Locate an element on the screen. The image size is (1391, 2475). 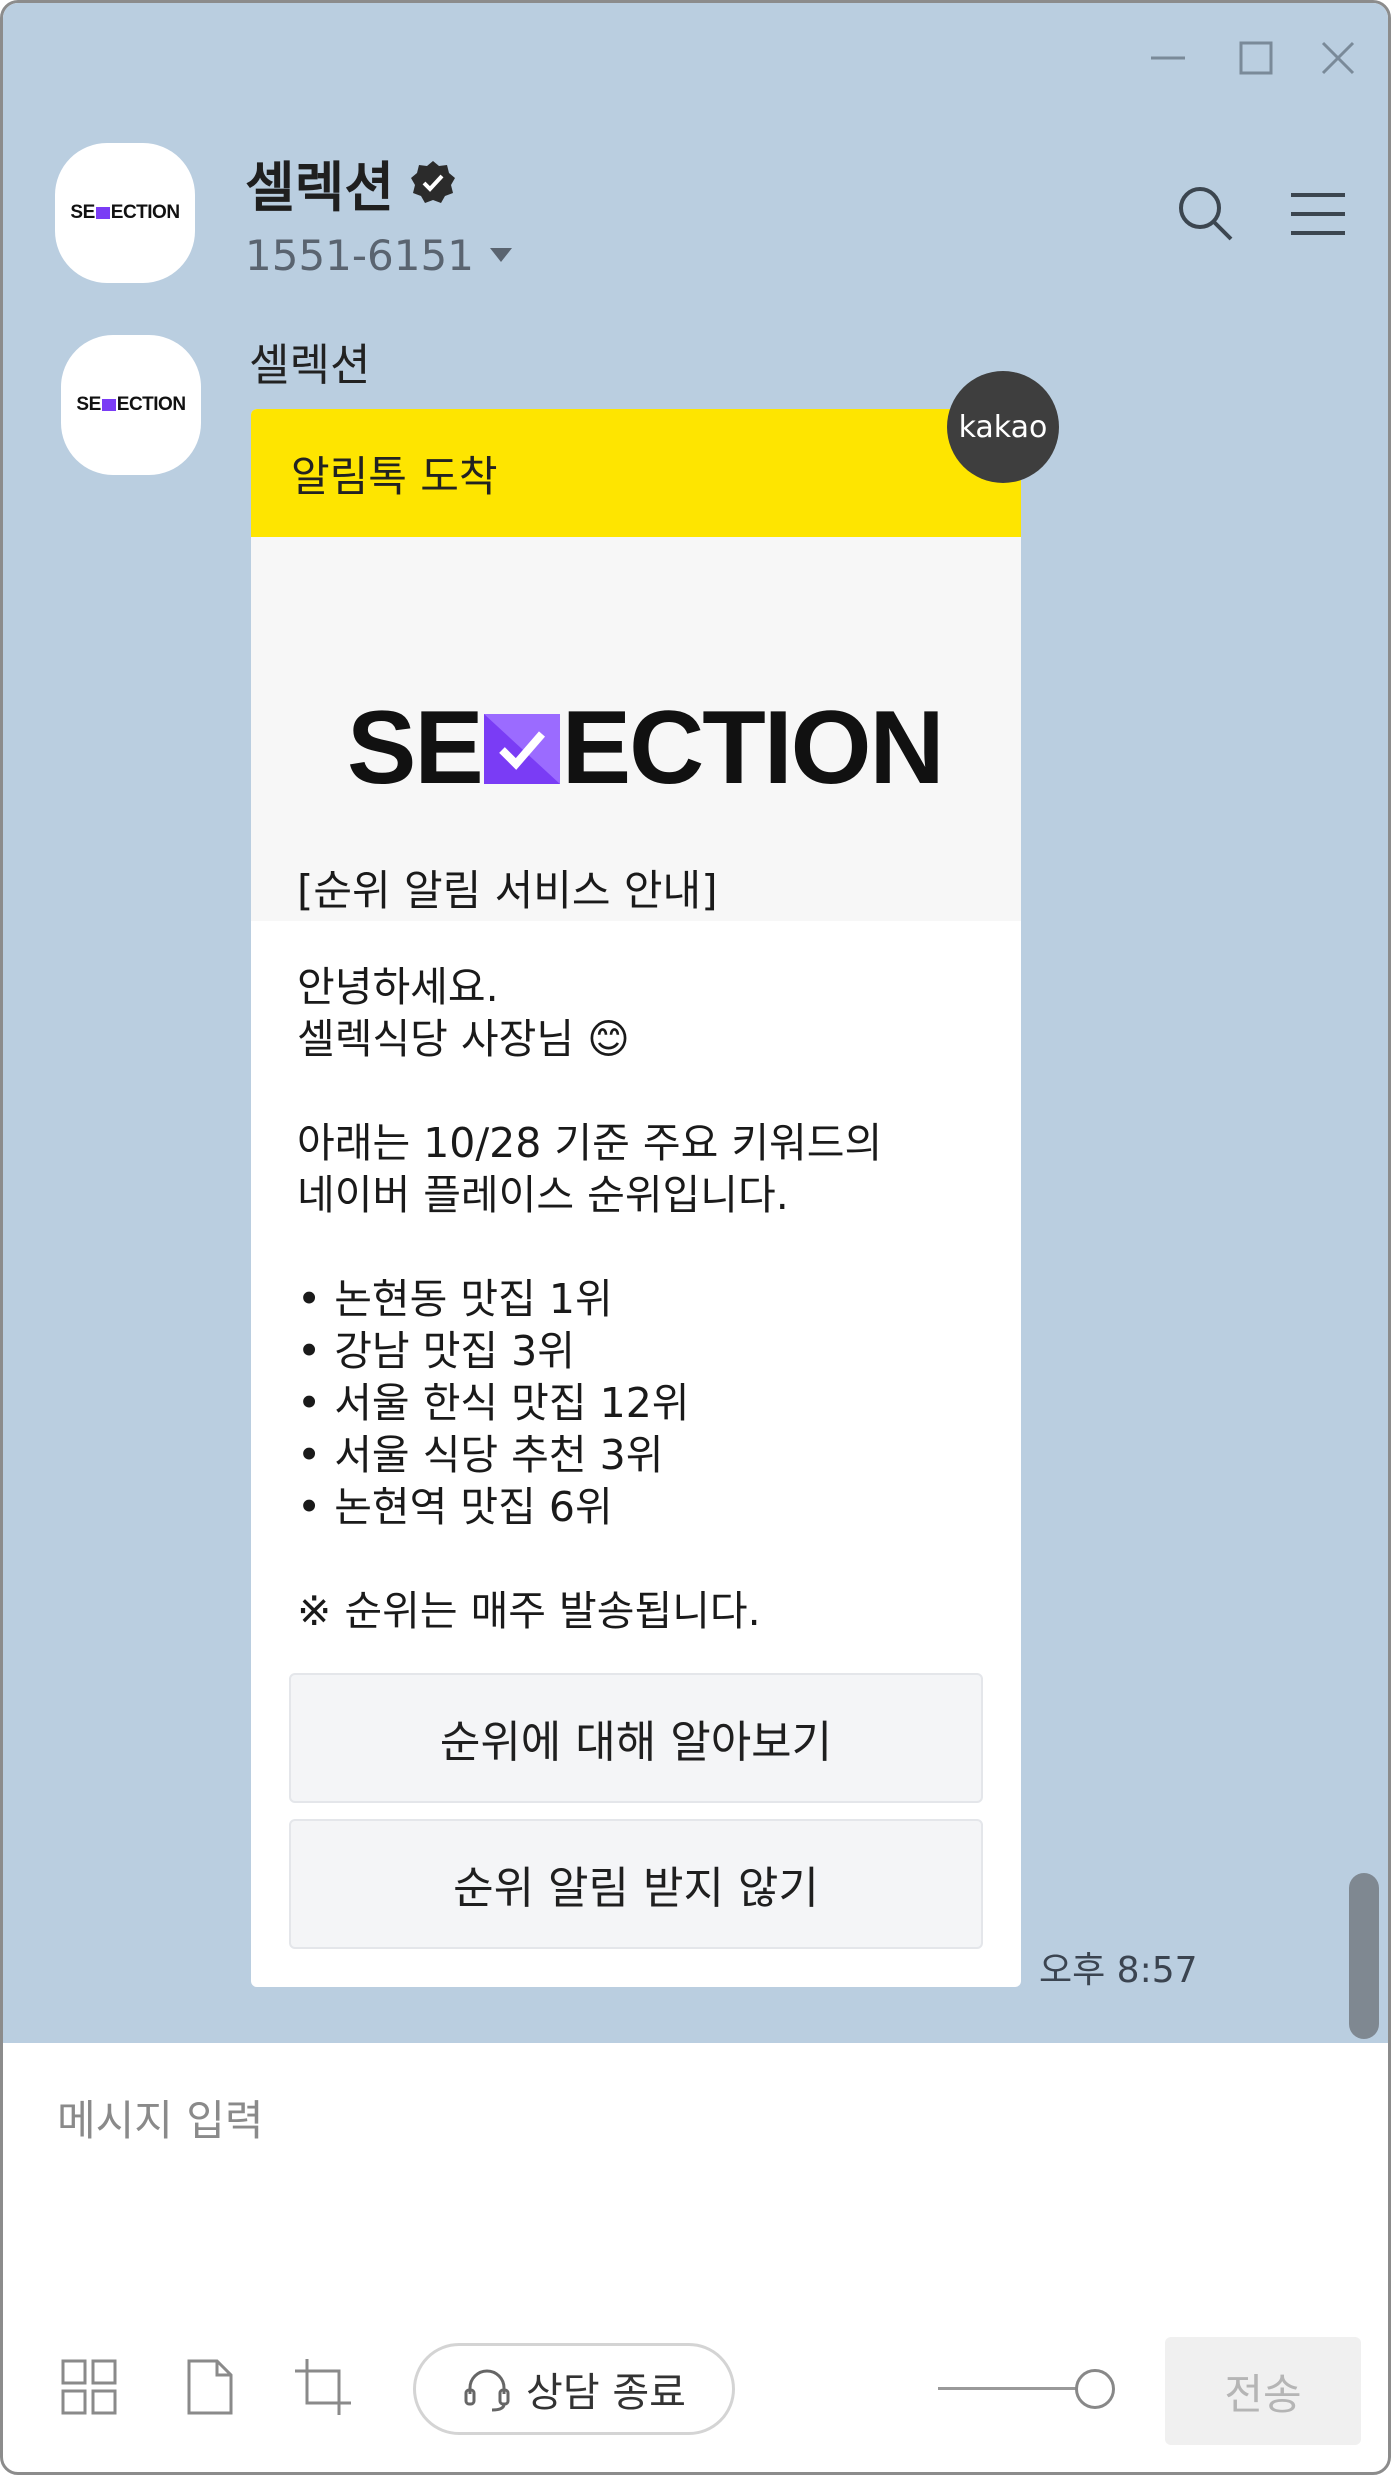
menu-icon is located at coordinates (1318, 214).